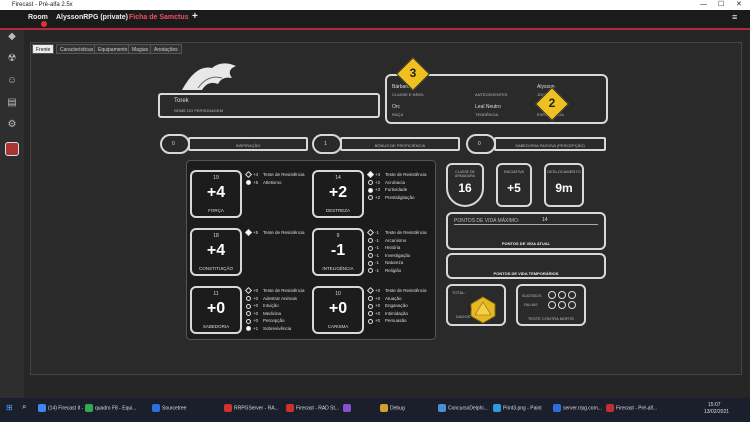 The height and width of the screenshot is (422, 750). What do you see at coordinates (387, 321) in the screenshot?
I see `skill-row: +0 Persuasão` at bounding box center [387, 321].